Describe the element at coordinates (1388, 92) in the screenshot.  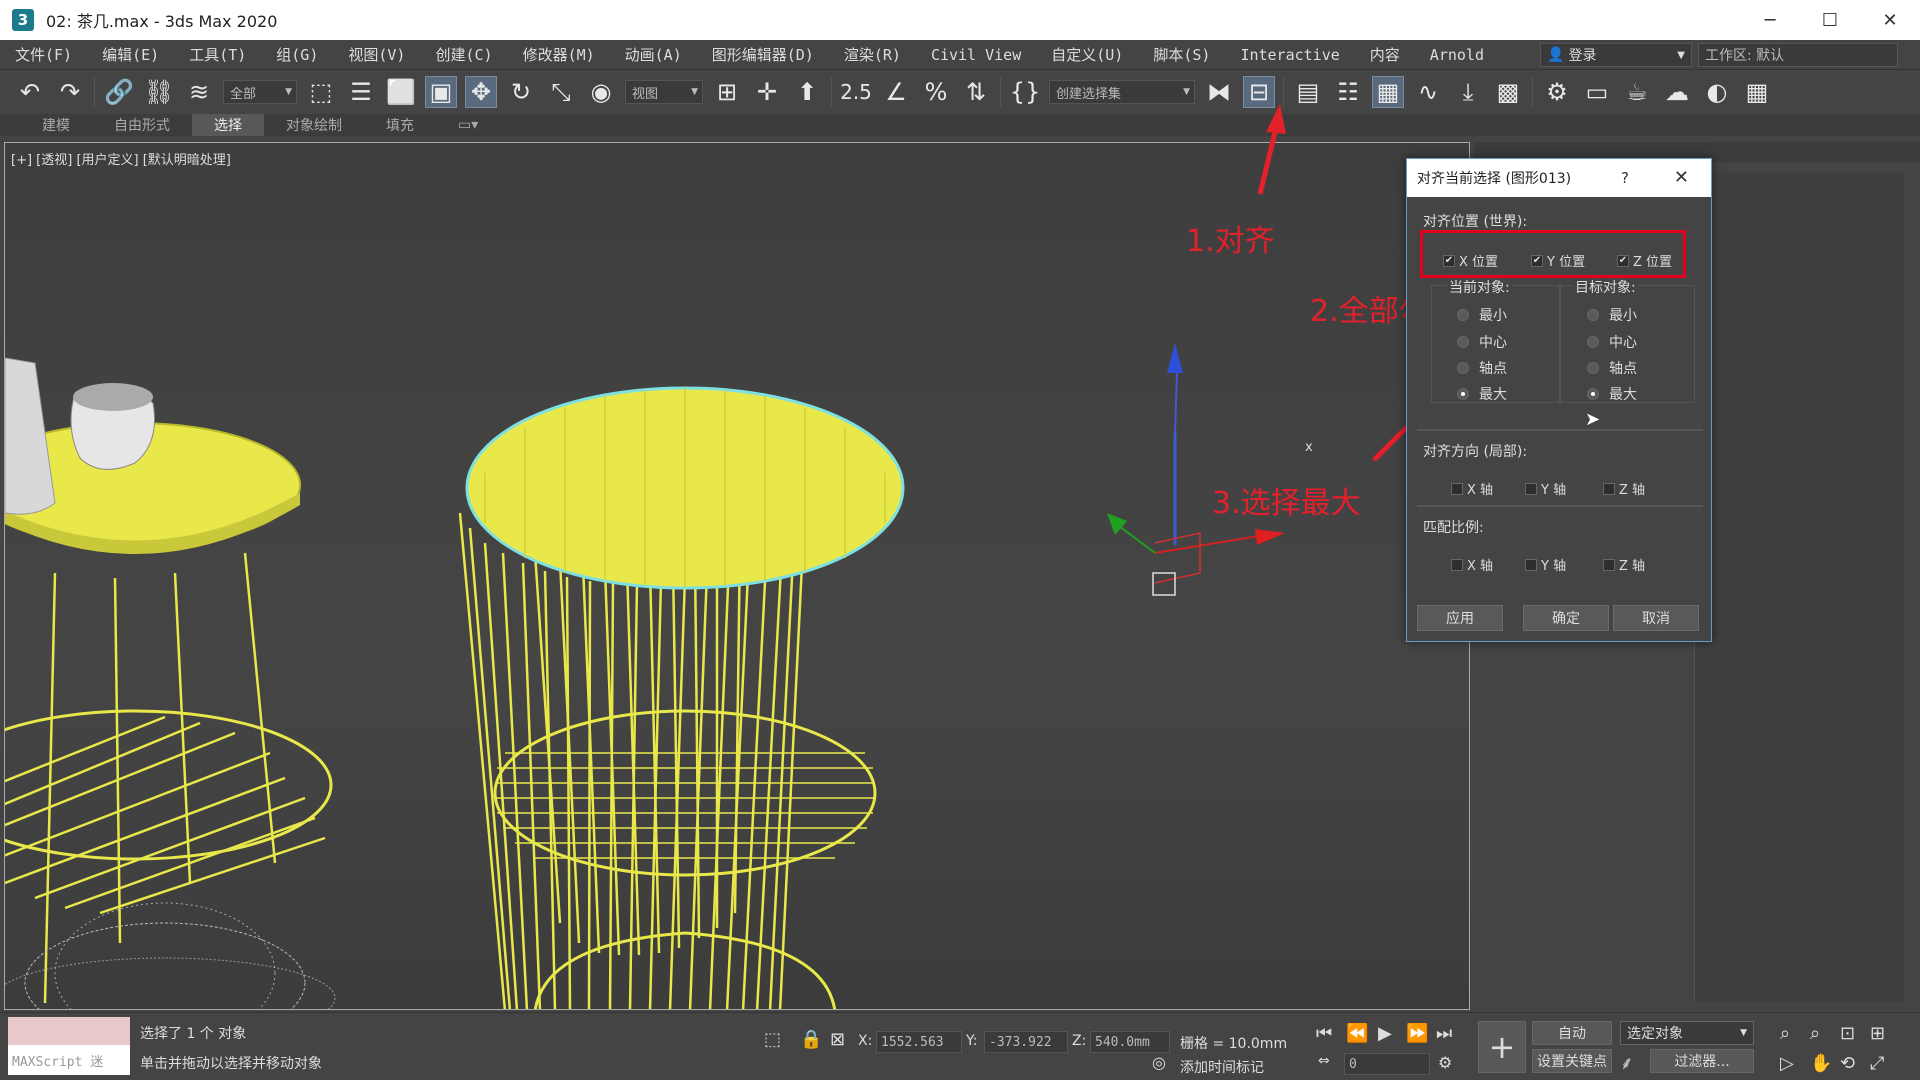
I see `toggle-ribbon-icon: ▦` at that location.